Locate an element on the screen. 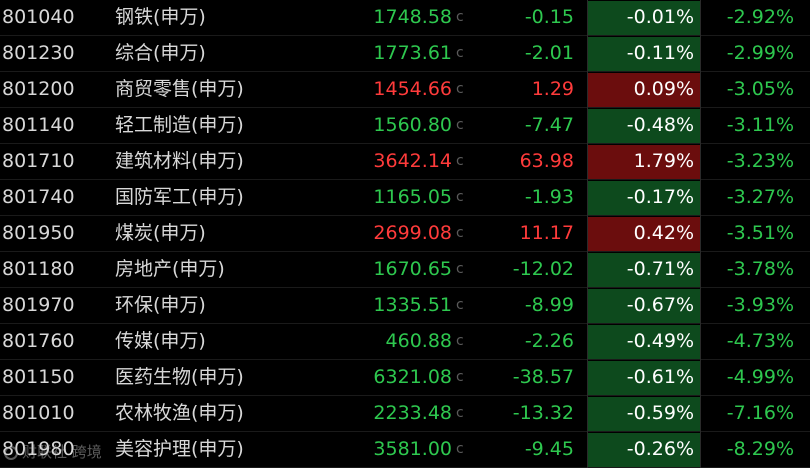 This screenshot has height=468, width=810. table-row: 801950 煤炭(申万) 2699.08 c 11.17 0.42% -3.51% is located at coordinates (405, 234).